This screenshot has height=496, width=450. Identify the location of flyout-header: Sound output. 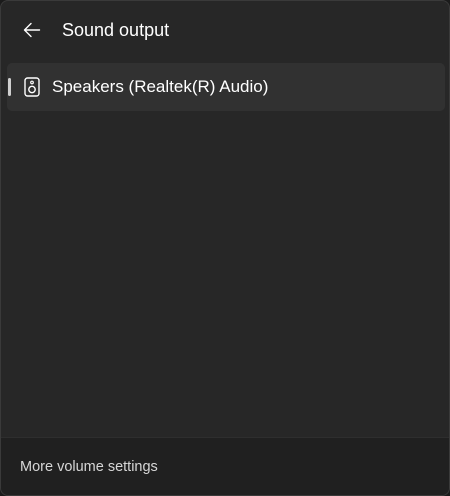
(225, 30).